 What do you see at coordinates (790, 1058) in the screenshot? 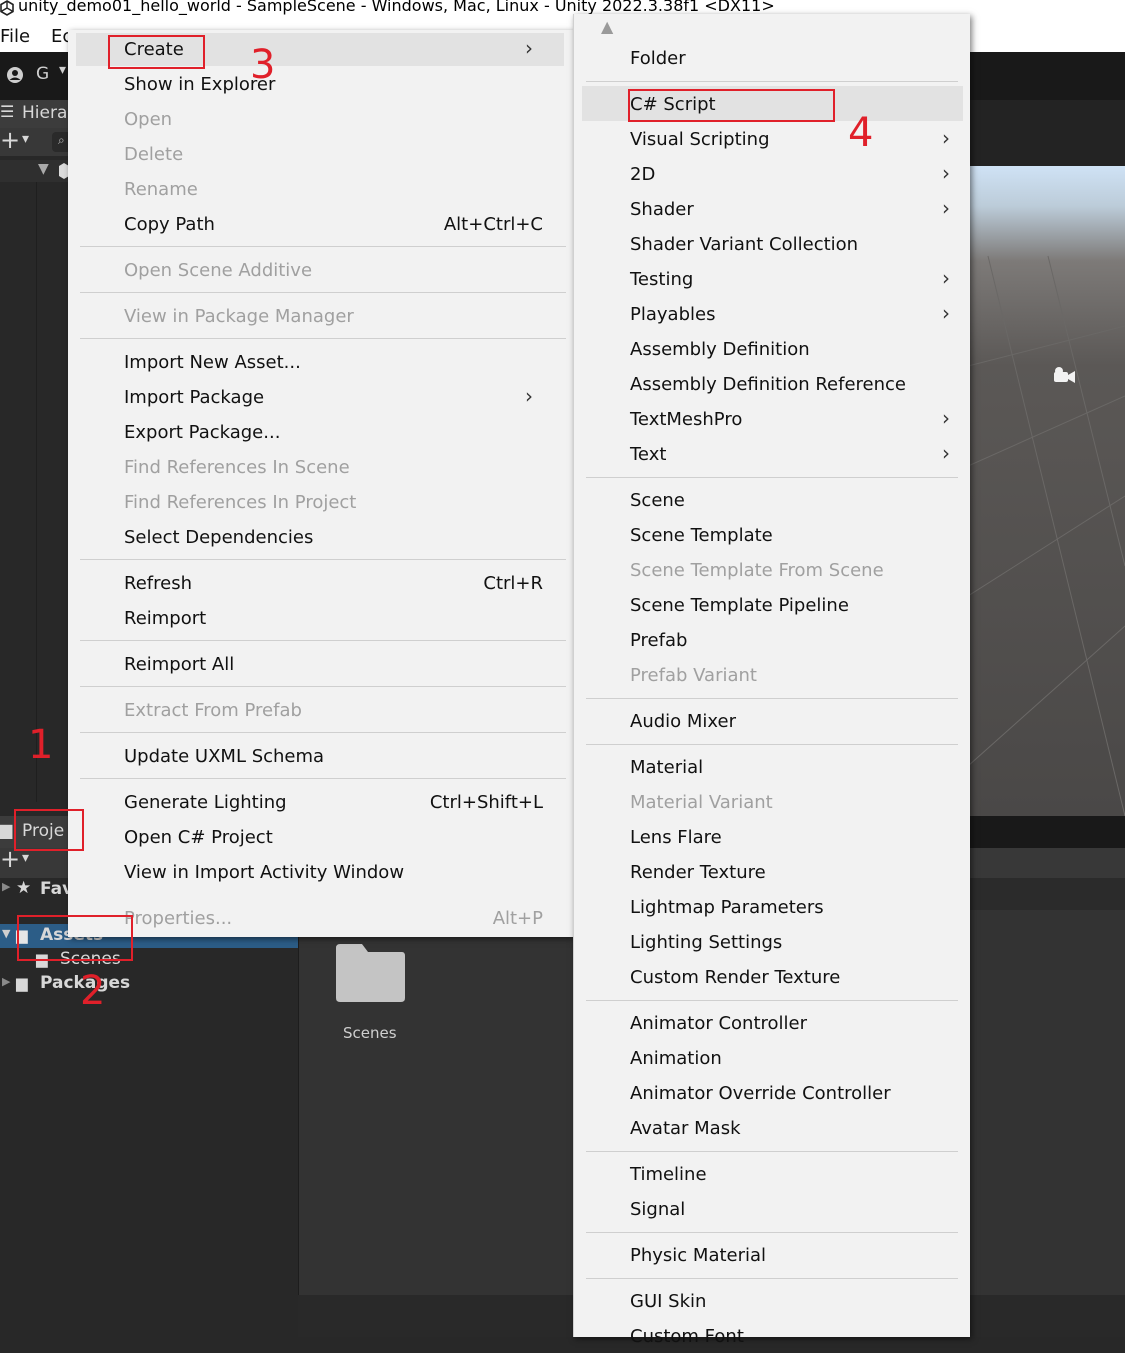
I see `submenu-item: Animation` at bounding box center [790, 1058].